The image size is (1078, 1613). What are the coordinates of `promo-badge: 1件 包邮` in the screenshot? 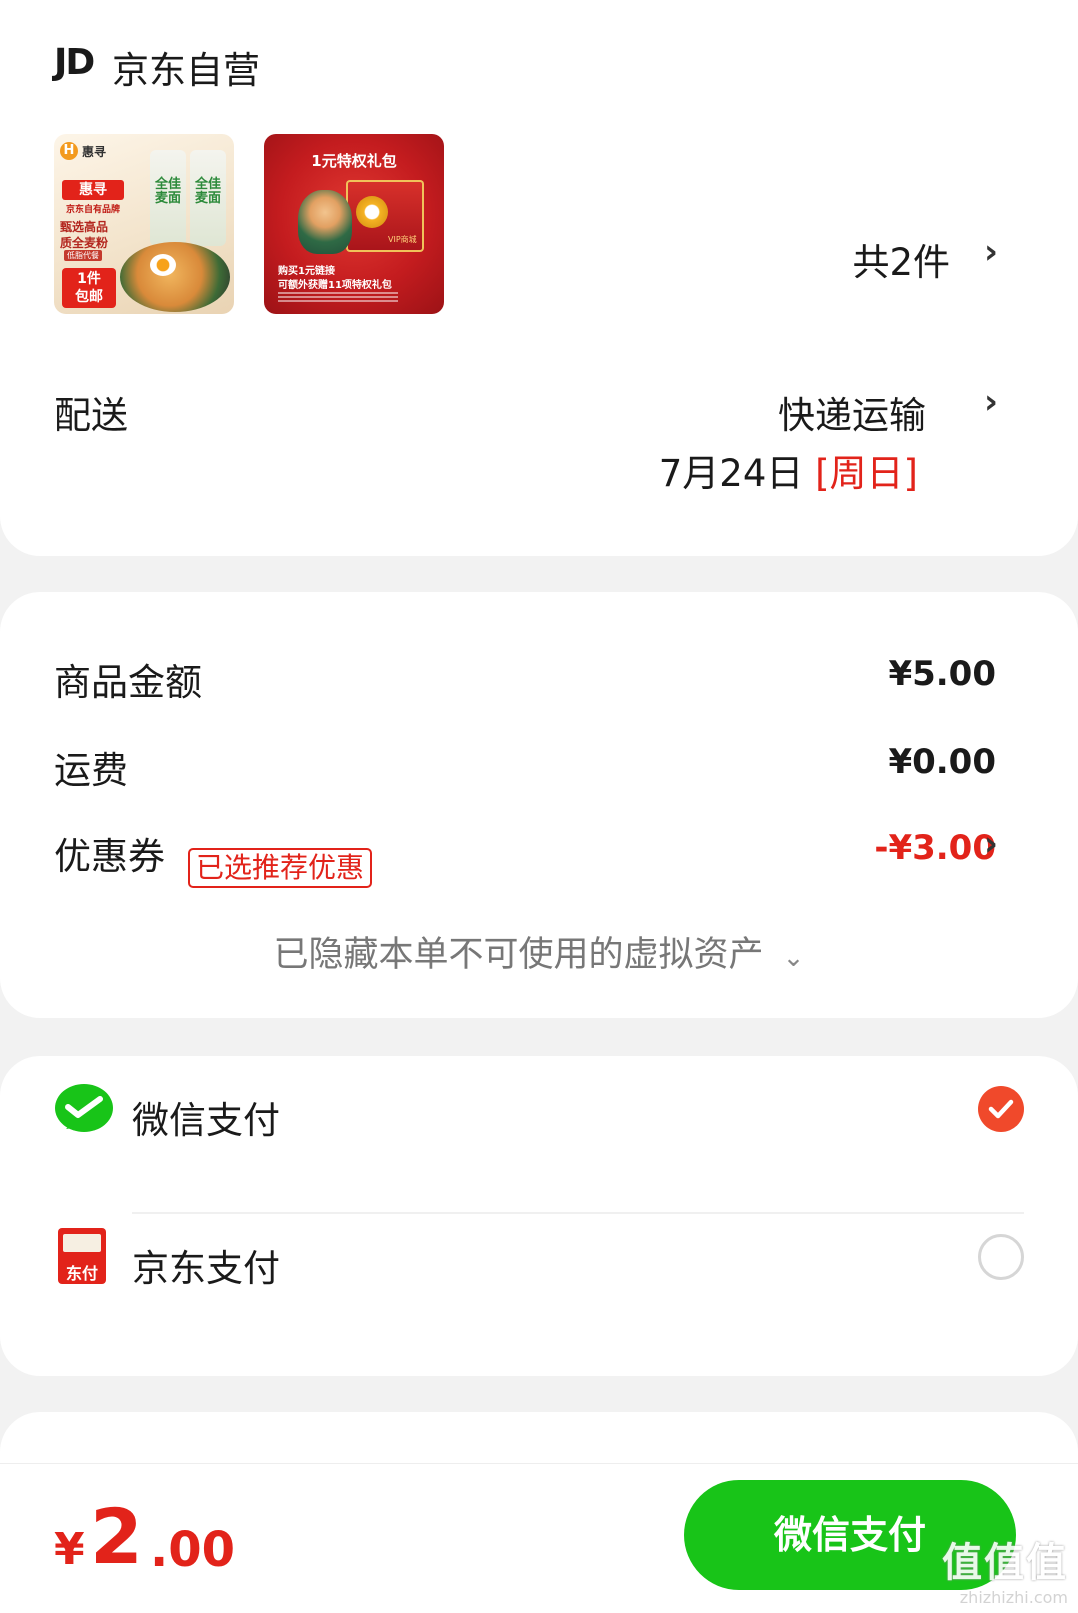 It's located at (89, 288).